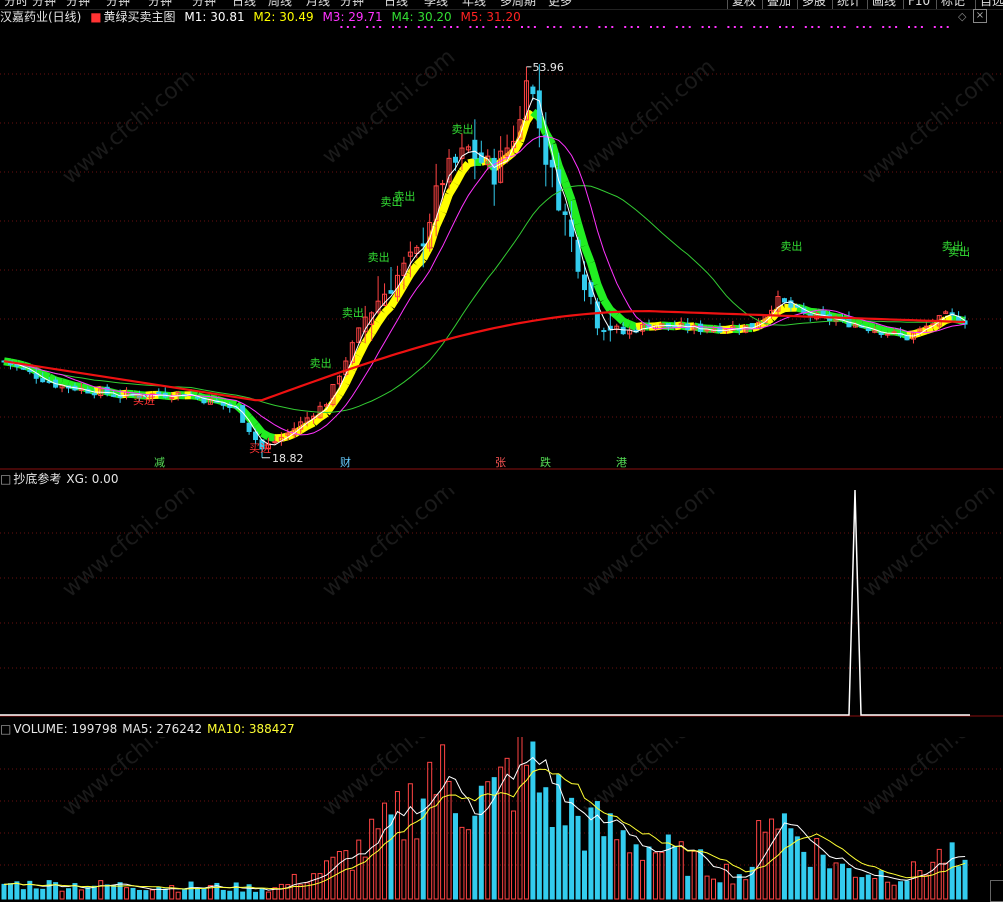  I want to click on chart-scroll-diamond-icon: ◇, so click(962, 16).